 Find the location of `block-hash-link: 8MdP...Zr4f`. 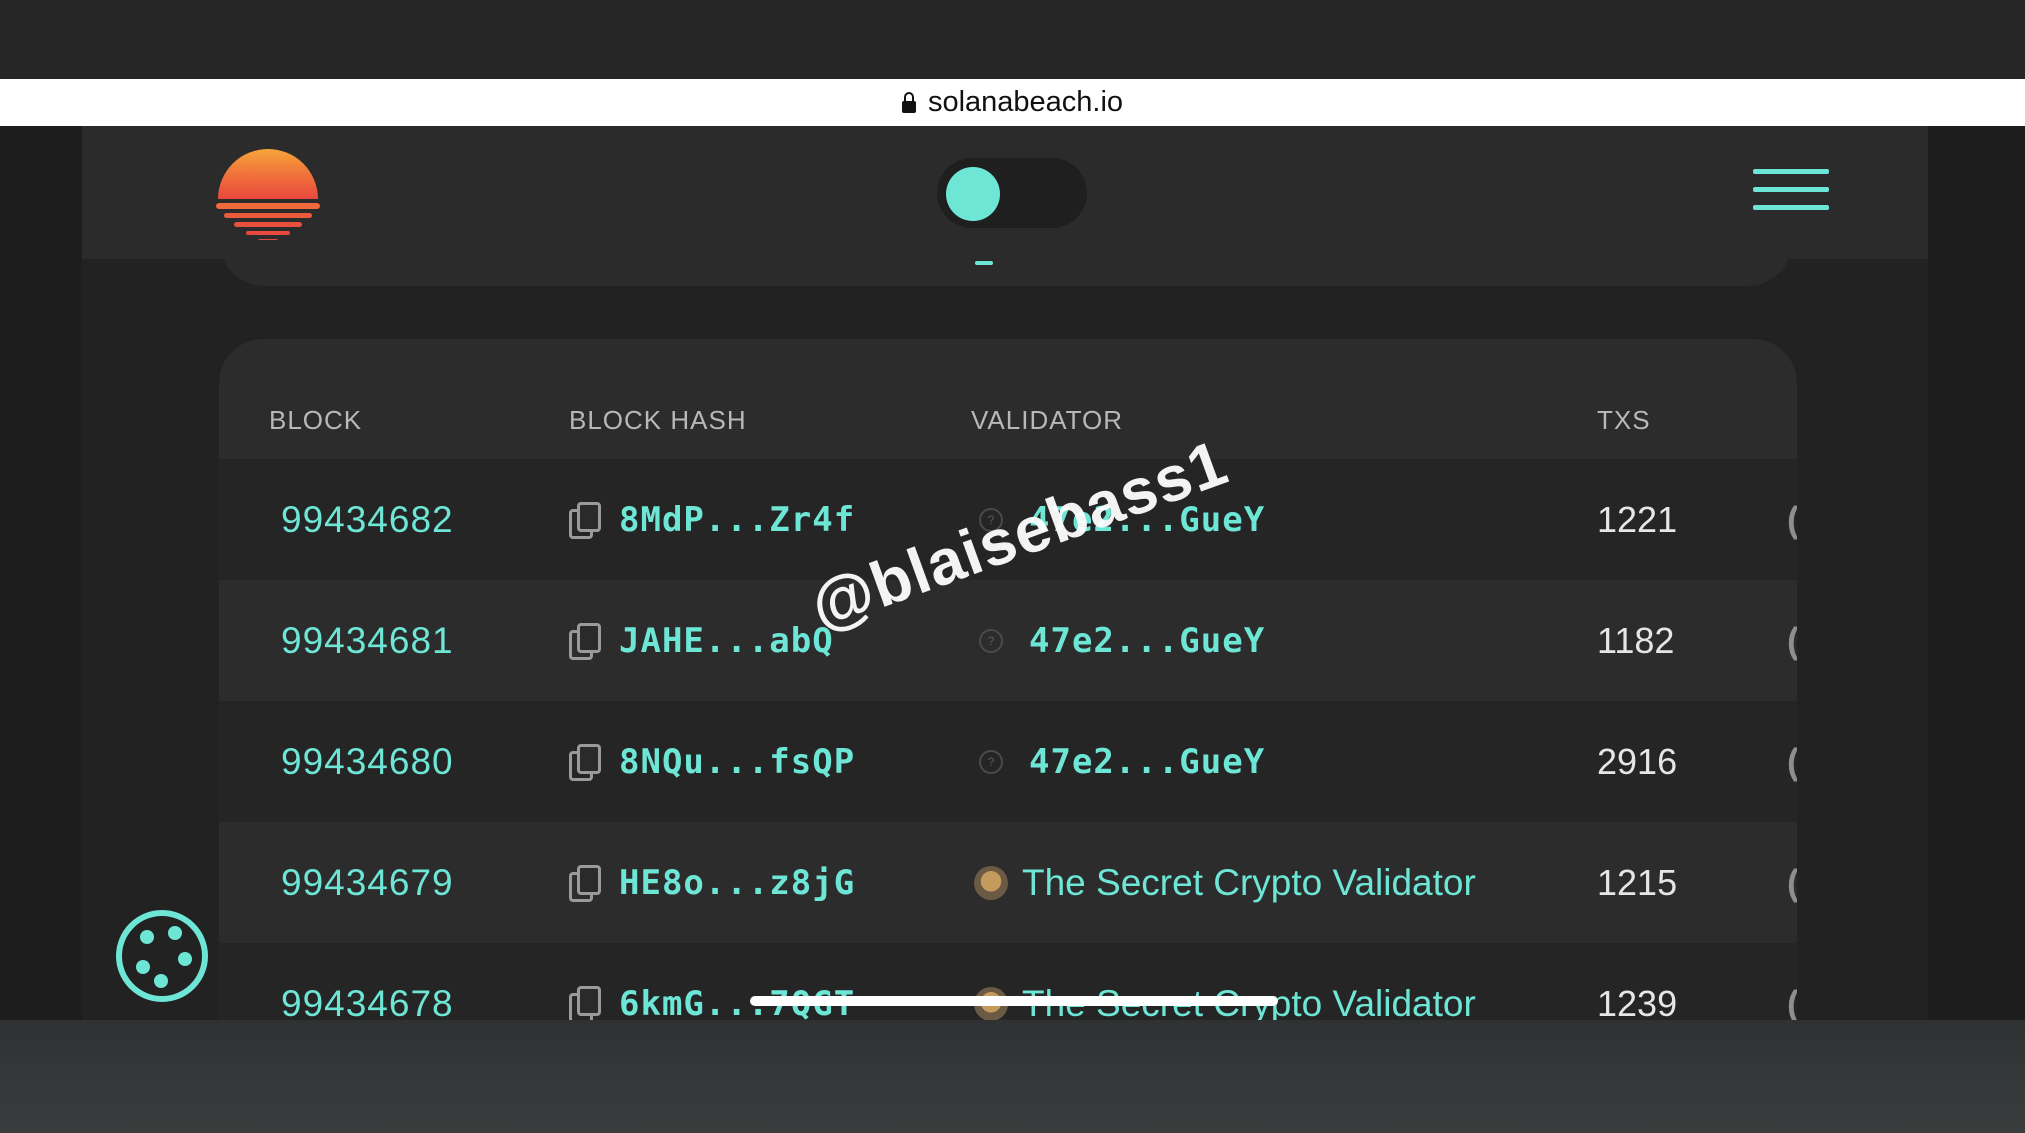

block-hash-link: 8MdP...Zr4f is located at coordinates (737, 520).